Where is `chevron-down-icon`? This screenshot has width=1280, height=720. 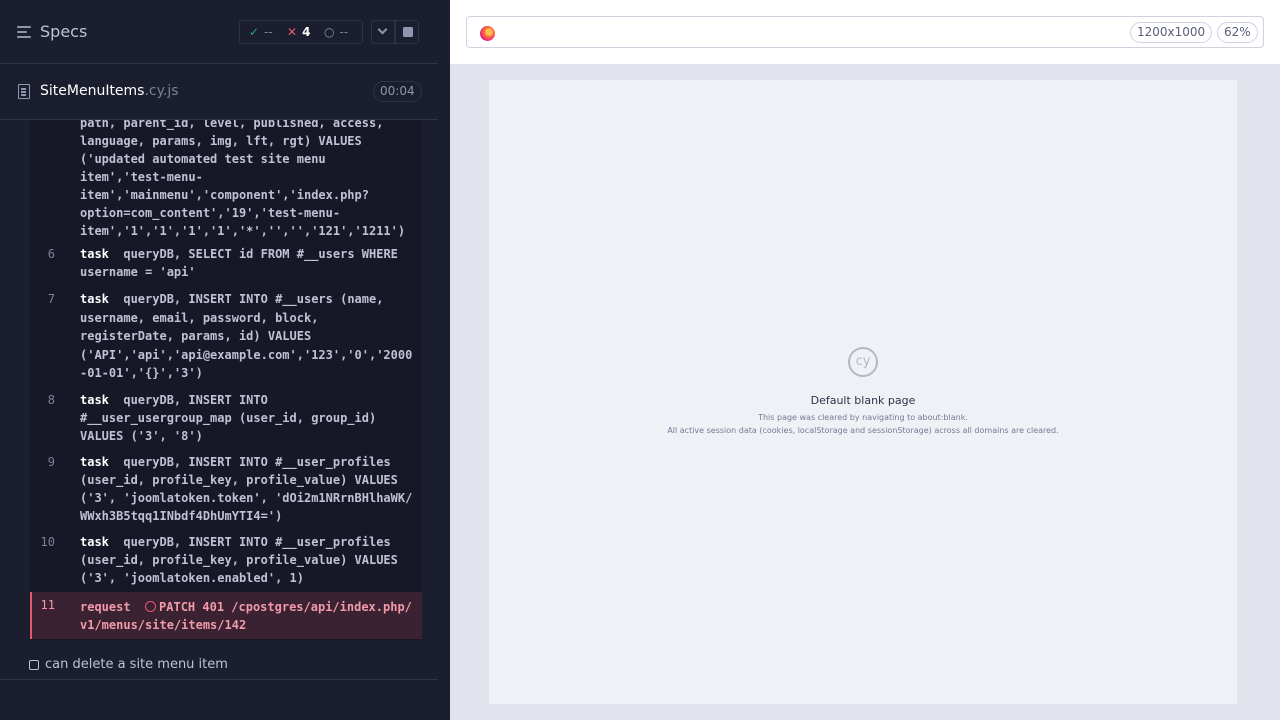
chevron-down-icon is located at coordinates (382, 29).